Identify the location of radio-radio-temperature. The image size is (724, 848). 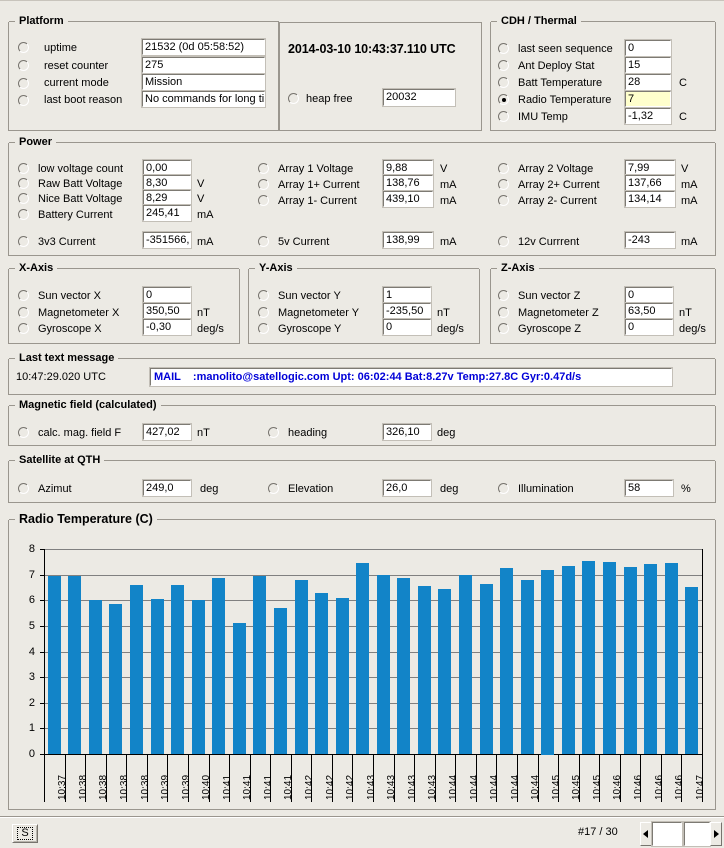
(503, 99).